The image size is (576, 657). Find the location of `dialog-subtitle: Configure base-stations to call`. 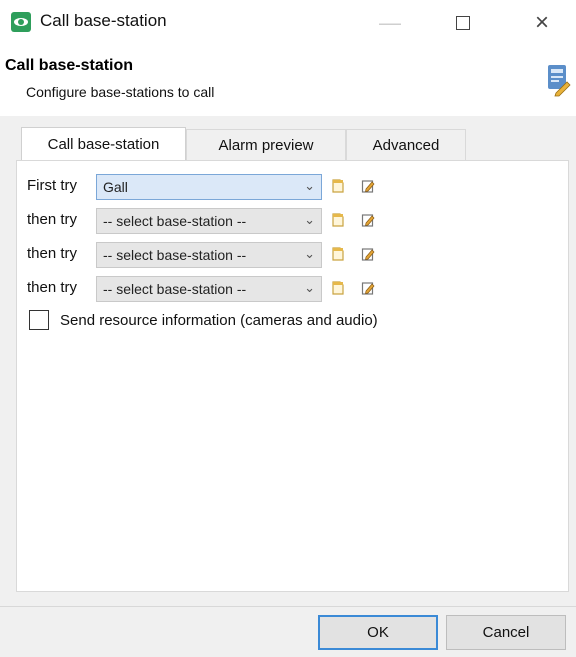

dialog-subtitle: Configure base-stations to call is located at coordinates (120, 92).